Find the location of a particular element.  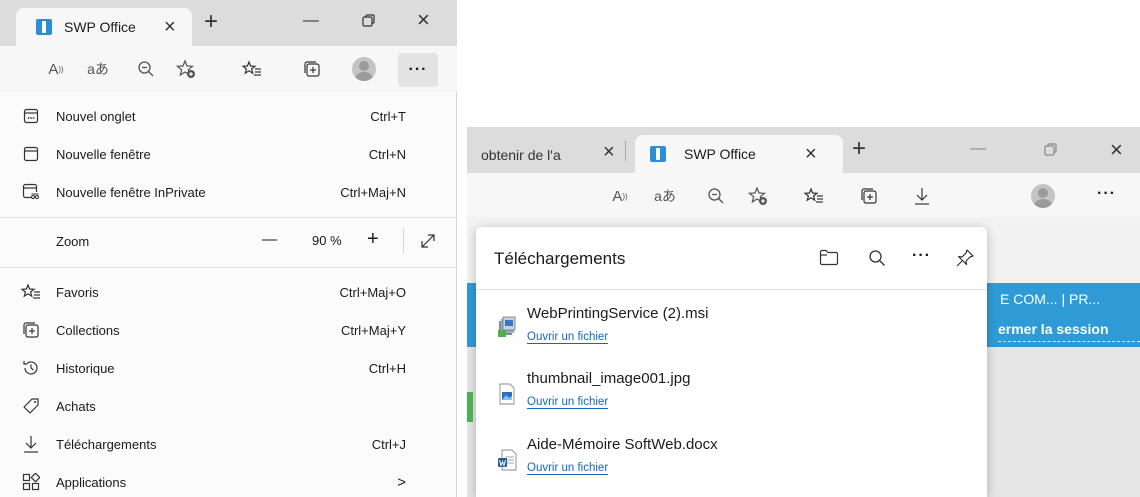

menu-shortcut: Ctrl+Maj+Y is located at coordinates (373, 330).